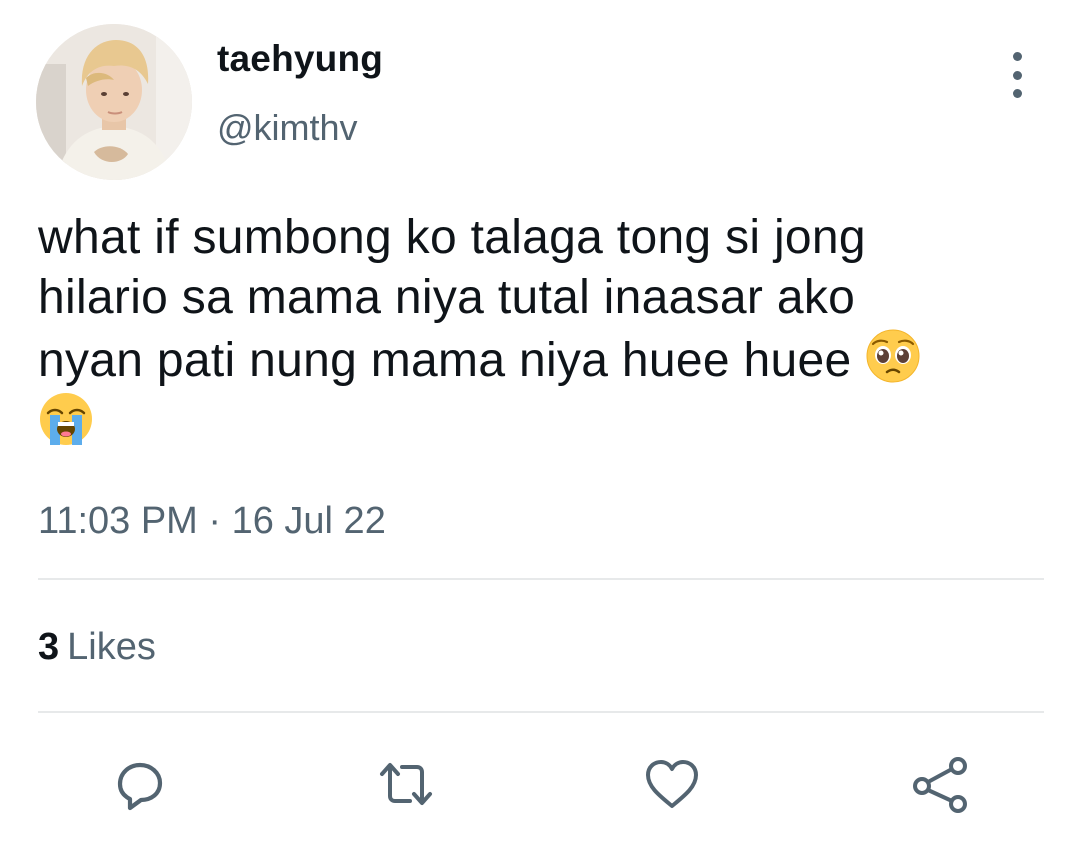 The height and width of the screenshot is (853, 1080). I want to click on reply-button, so click(140, 784).